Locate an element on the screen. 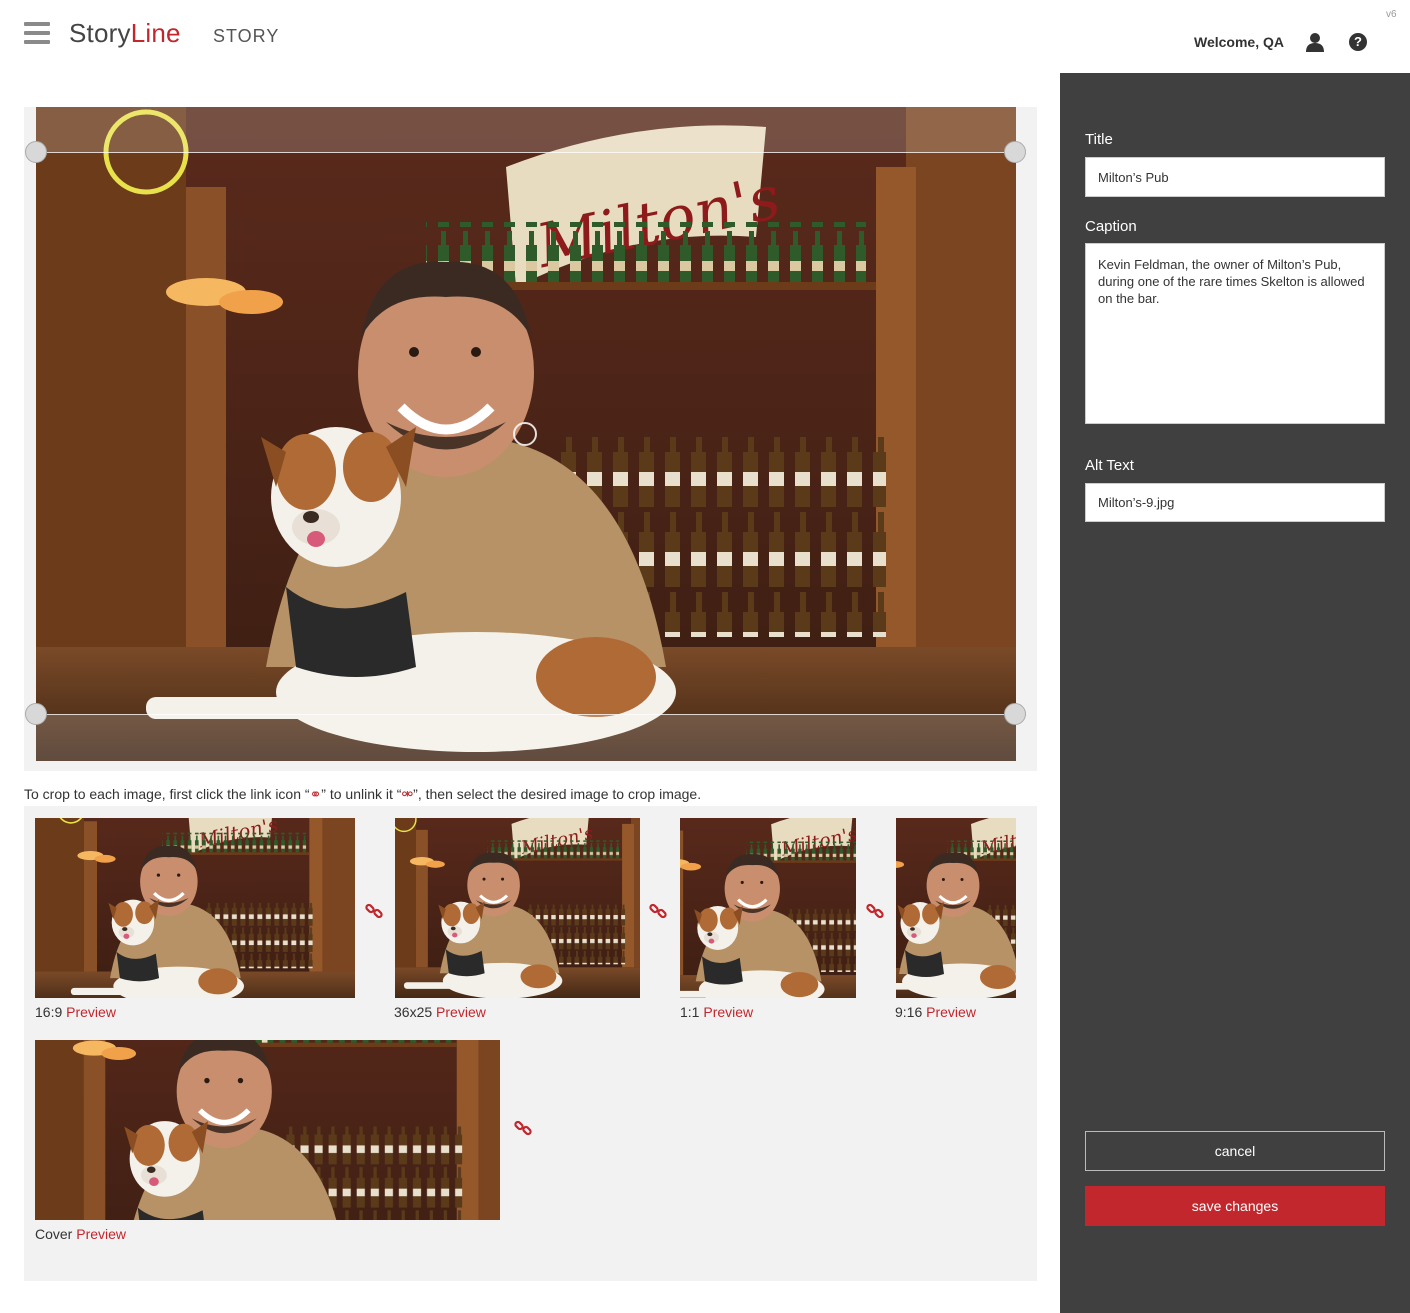  crop-handle-top-right is located at coordinates (1015, 152).